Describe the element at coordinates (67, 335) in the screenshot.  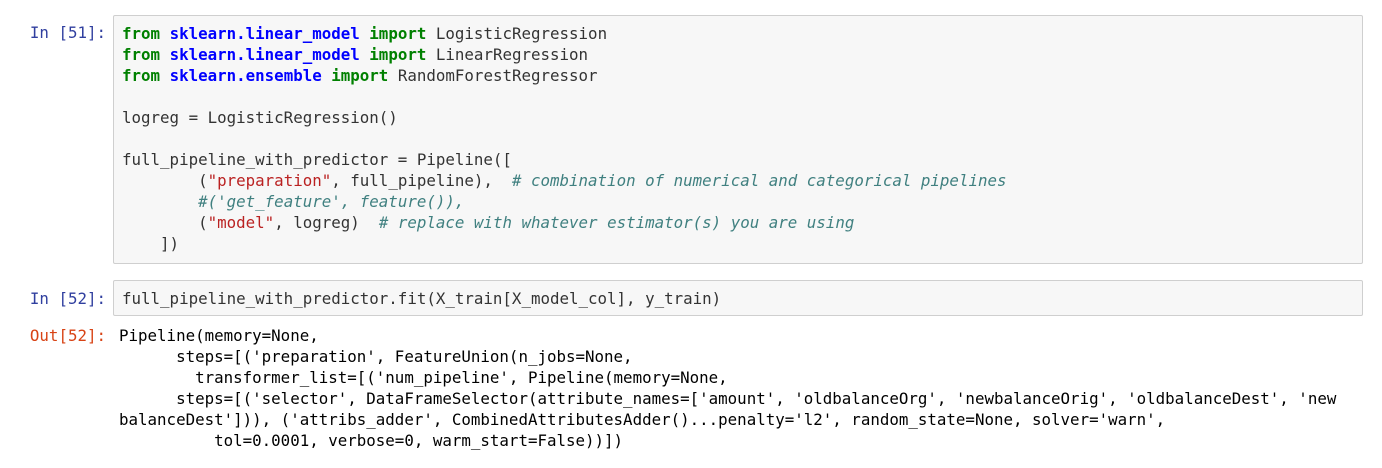
I see `cell-52-out-prompt: Out[52]:` at that location.